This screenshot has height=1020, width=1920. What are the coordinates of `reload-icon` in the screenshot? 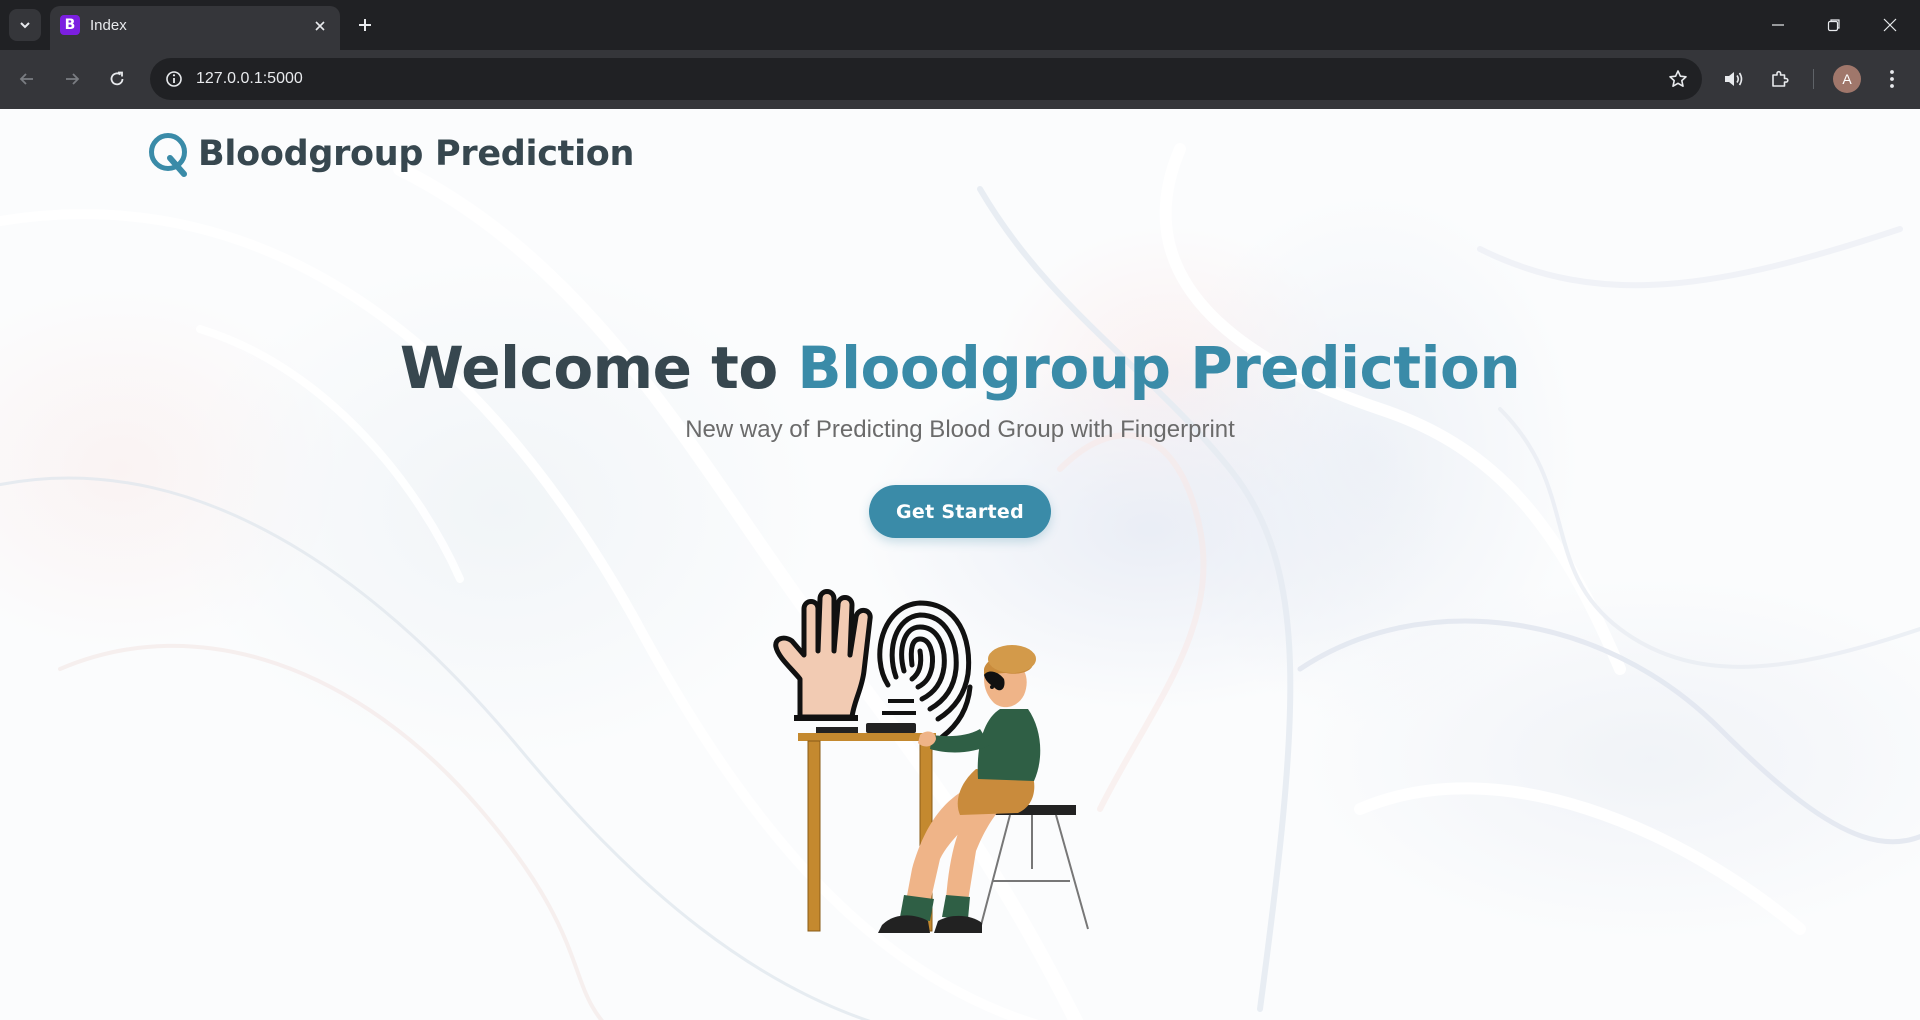 It's located at (117, 78).